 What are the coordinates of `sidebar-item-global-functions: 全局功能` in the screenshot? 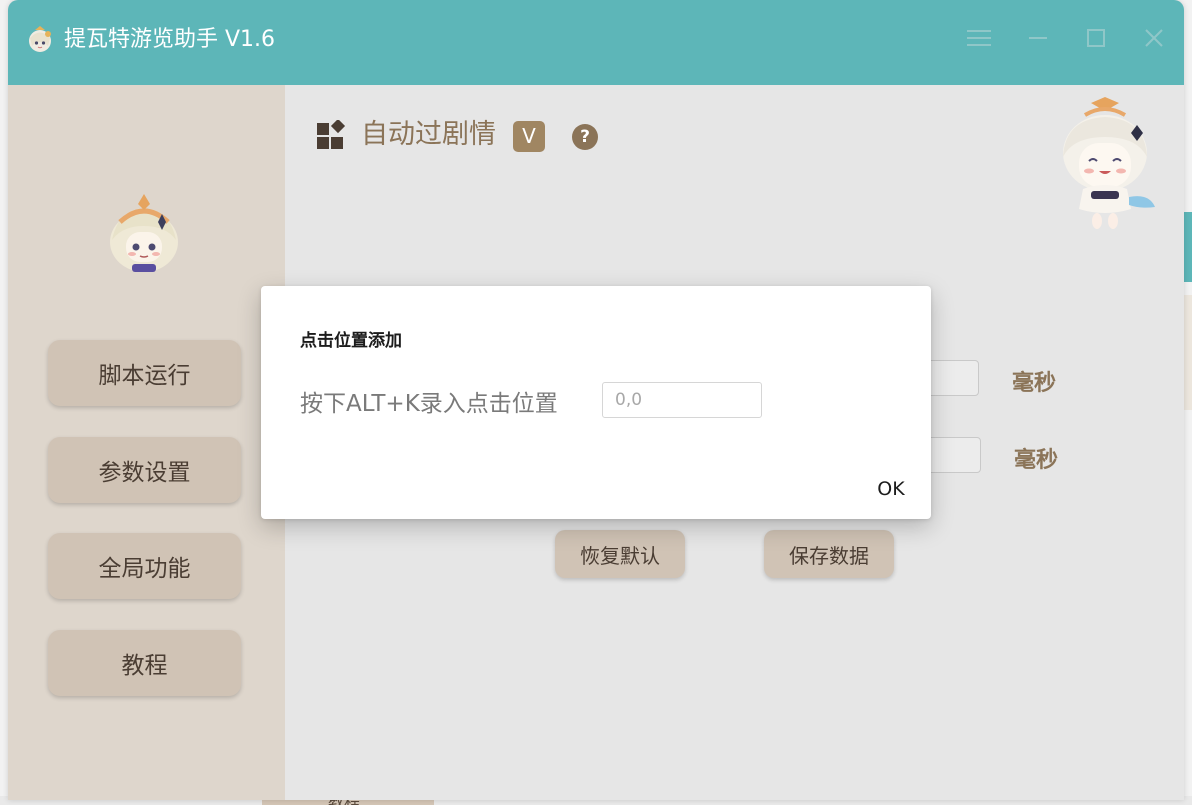 It's located at (144, 566).